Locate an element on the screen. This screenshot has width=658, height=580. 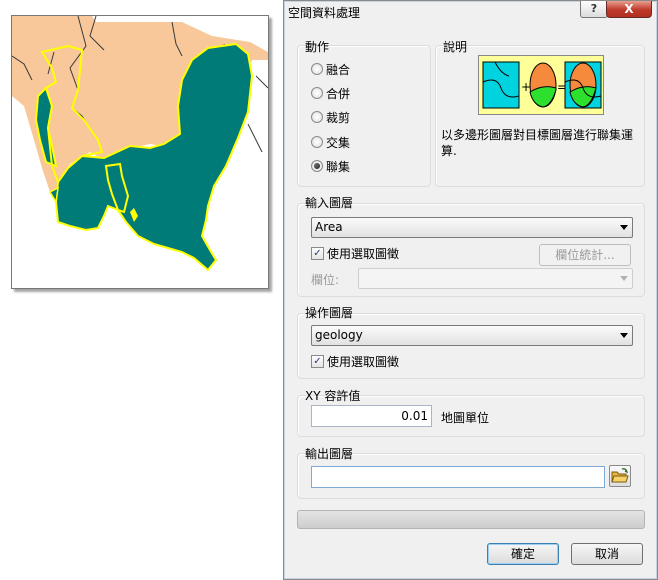
input-layer-group-label: 輸入圖層 is located at coordinates (329, 203).